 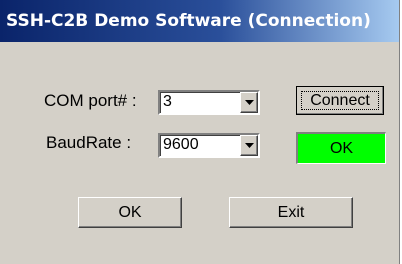 What do you see at coordinates (167, 101) in the screenshot?
I see `com-port-value: 3` at bounding box center [167, 101].